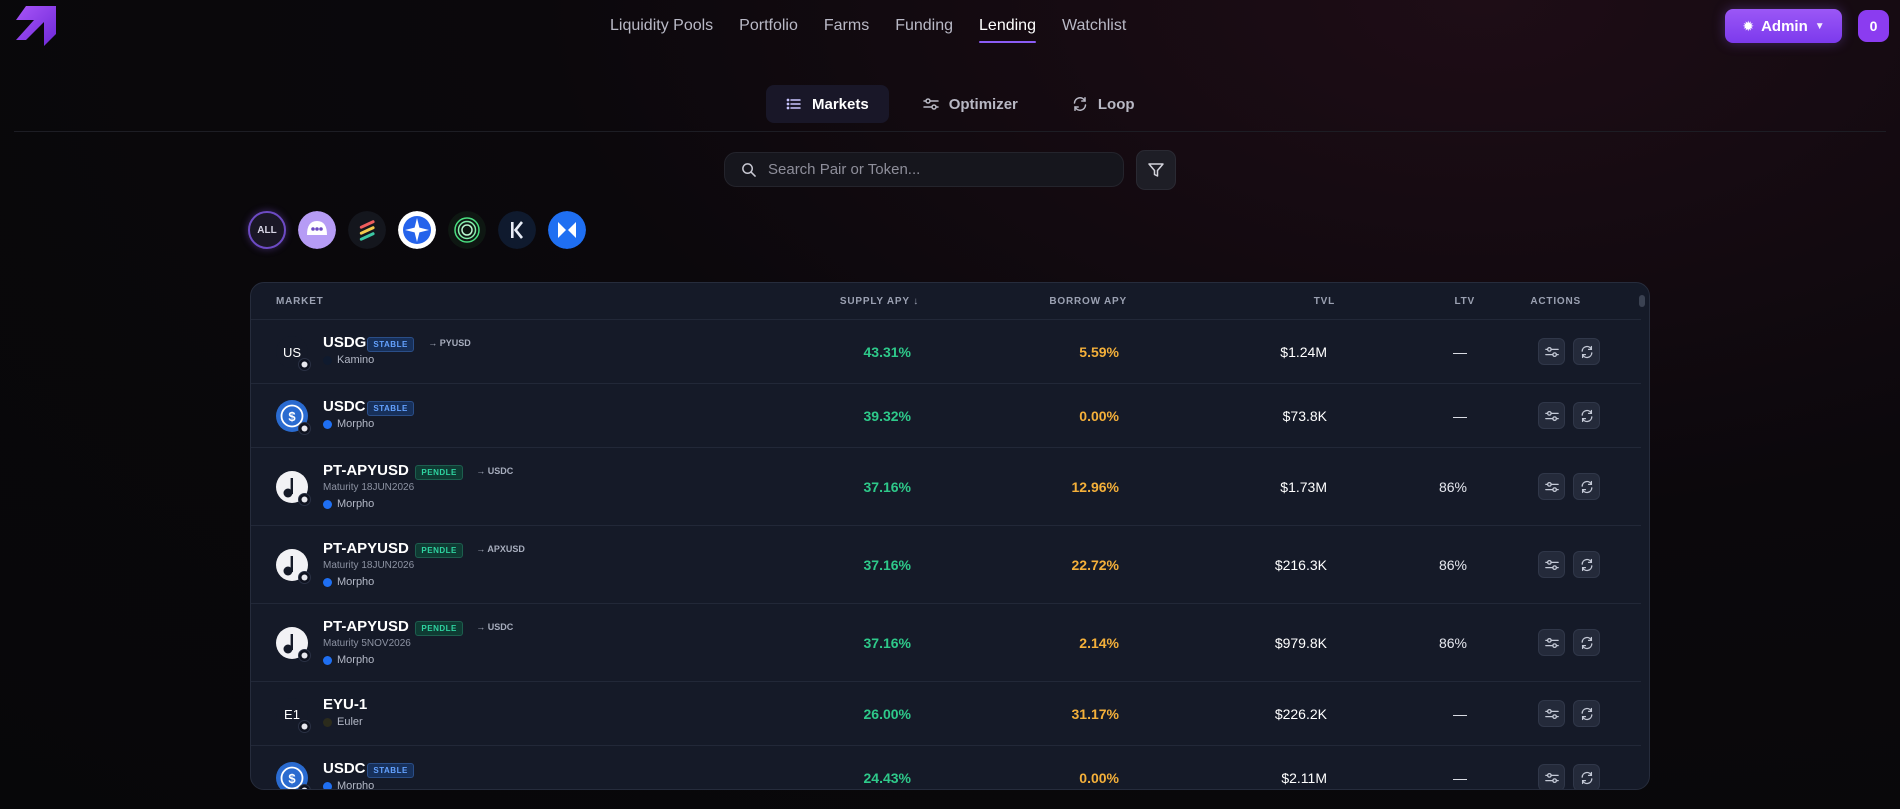 This screenshot has height=809, width=1900. Describe the element at coordinates (343, 722) in the screenshot. I see `protocol-label: Euler` at that location.